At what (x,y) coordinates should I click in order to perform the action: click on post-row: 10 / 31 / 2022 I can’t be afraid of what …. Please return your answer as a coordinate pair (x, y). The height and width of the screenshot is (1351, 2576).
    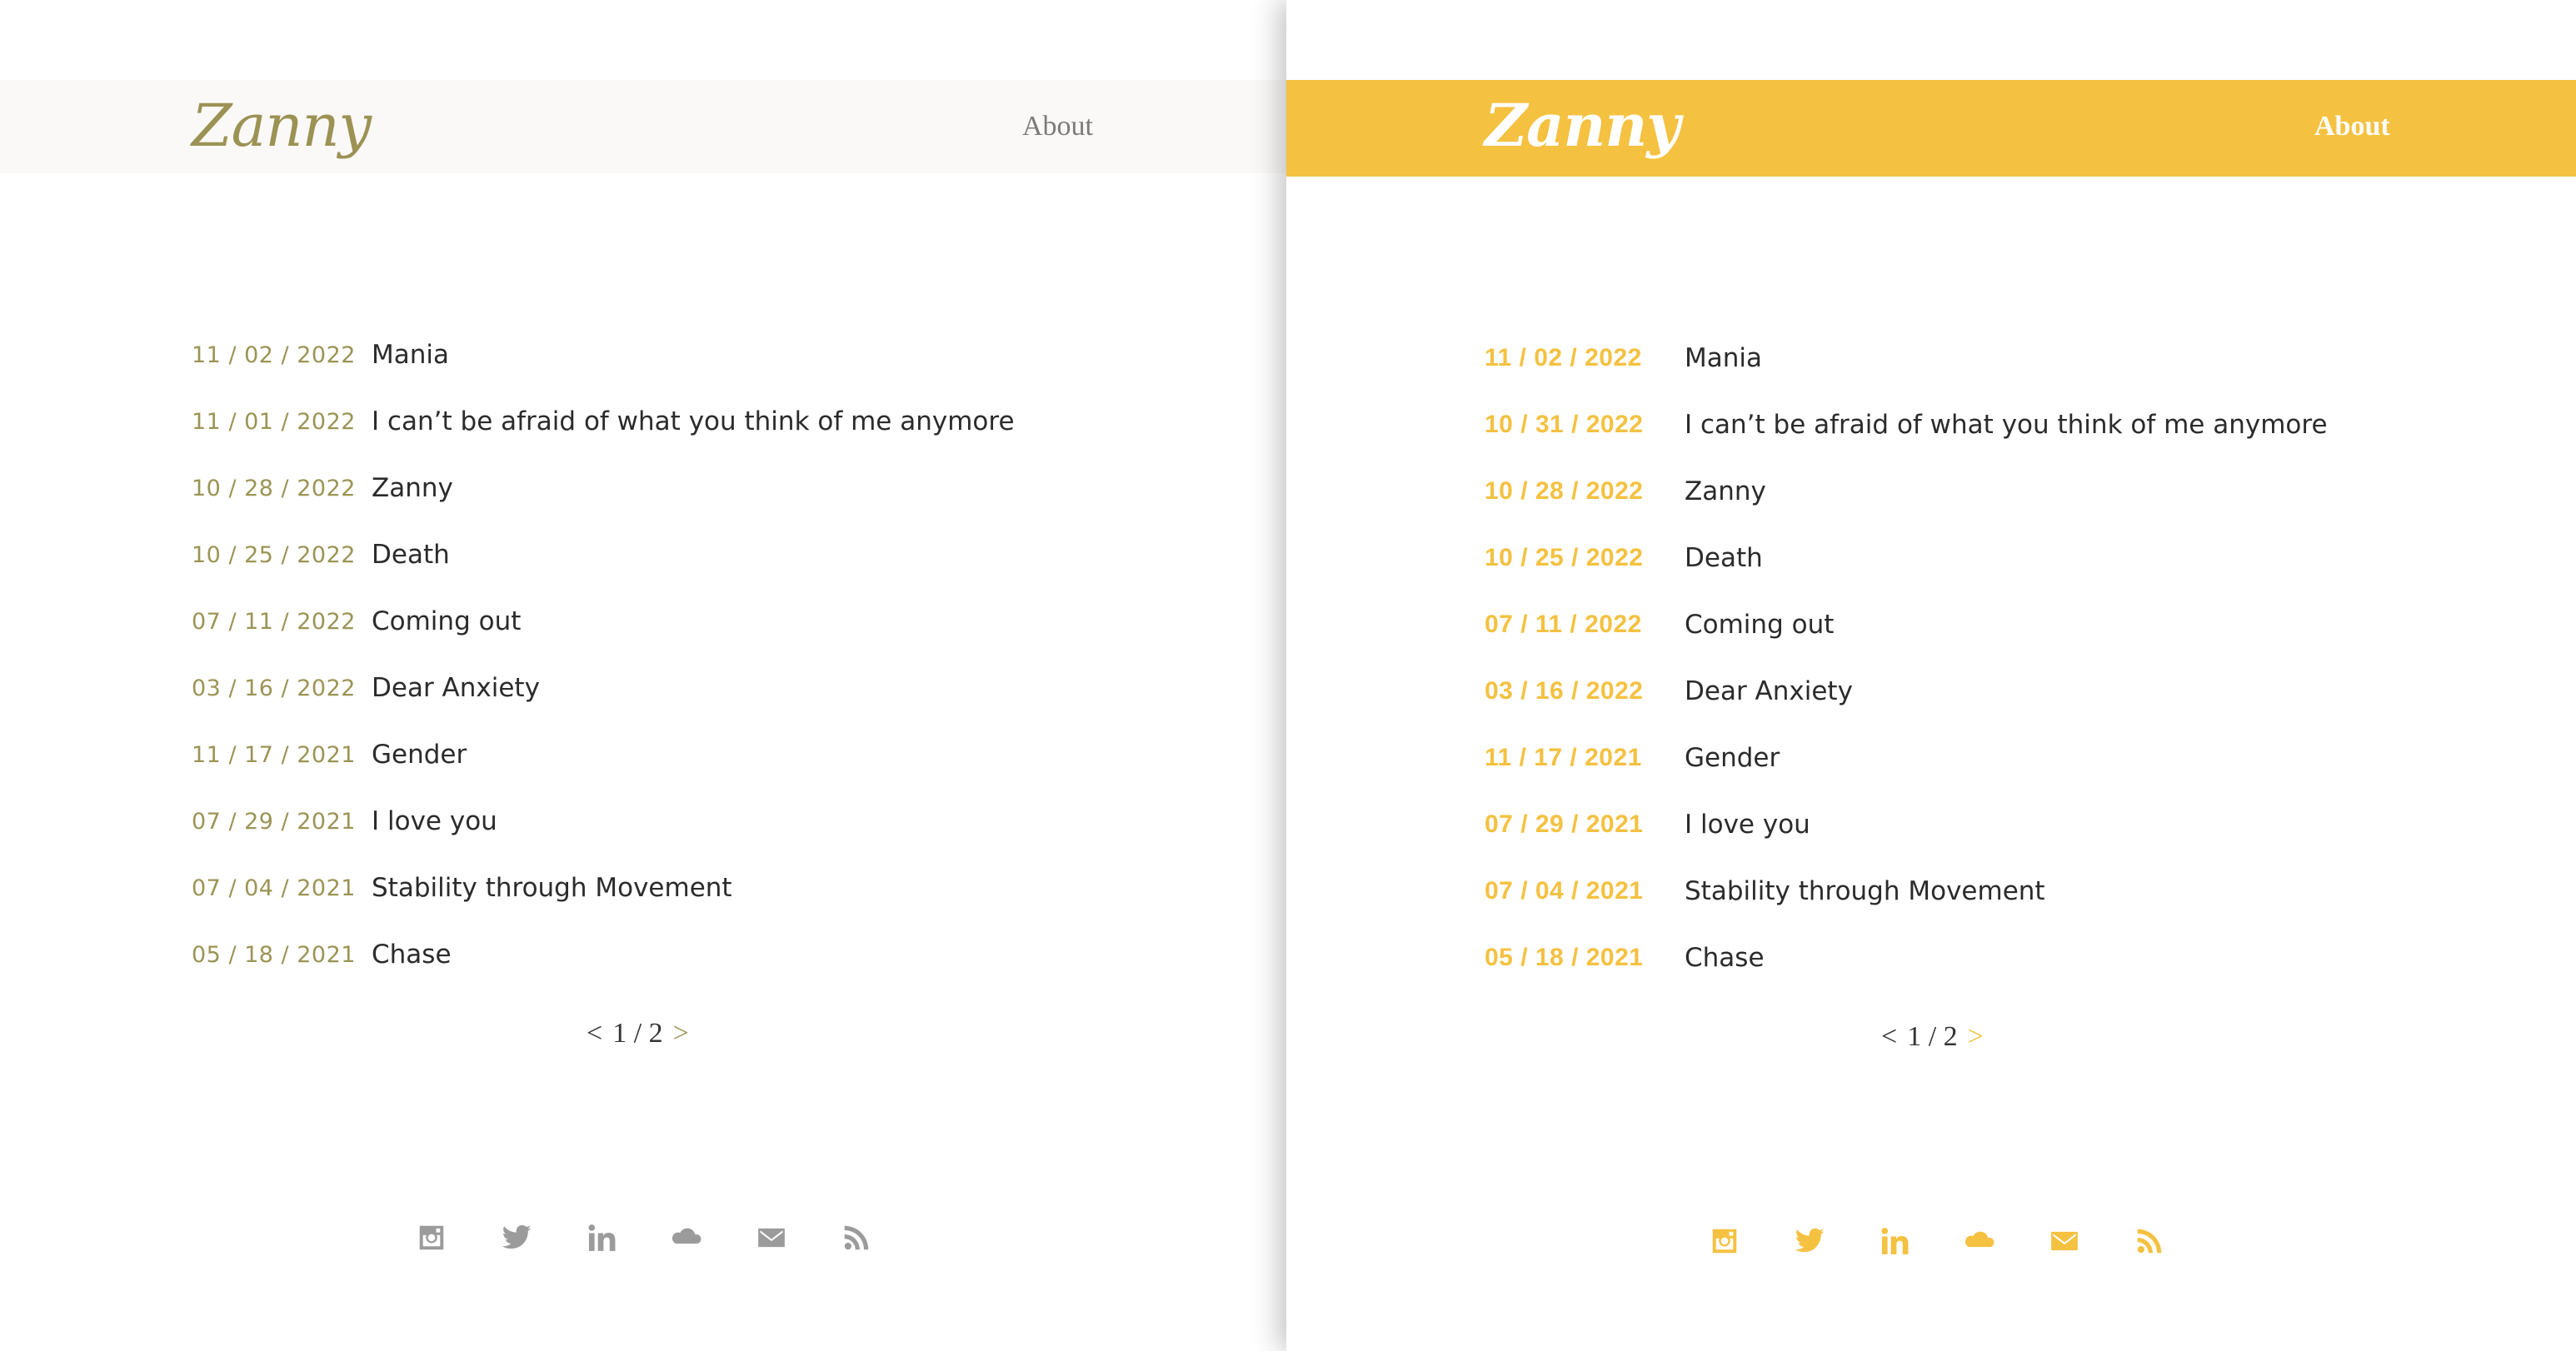
    Looking at the image, I should click on (1906, 425).